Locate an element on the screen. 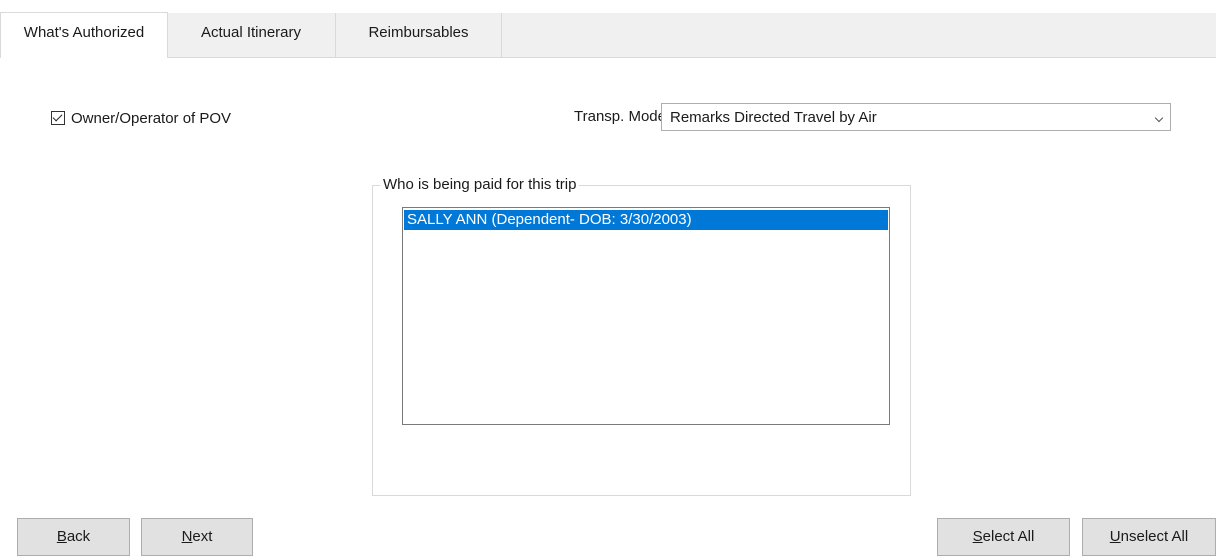 Image resolution: width=1216 pixels, height=556 pixels. pov-checkbox-label: Owner/Operator of POV is located at coordinates (151, 118).